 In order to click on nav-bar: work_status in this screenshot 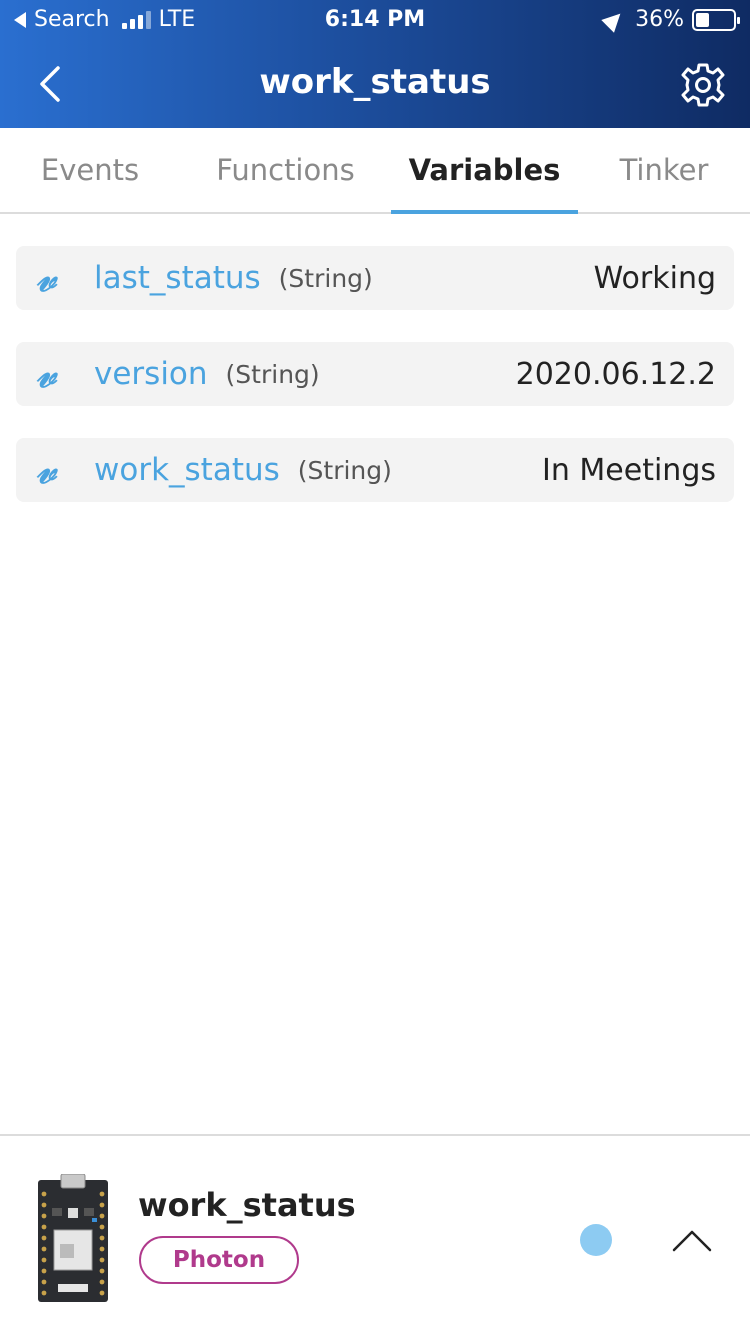, I will do `click(375, 84)`.